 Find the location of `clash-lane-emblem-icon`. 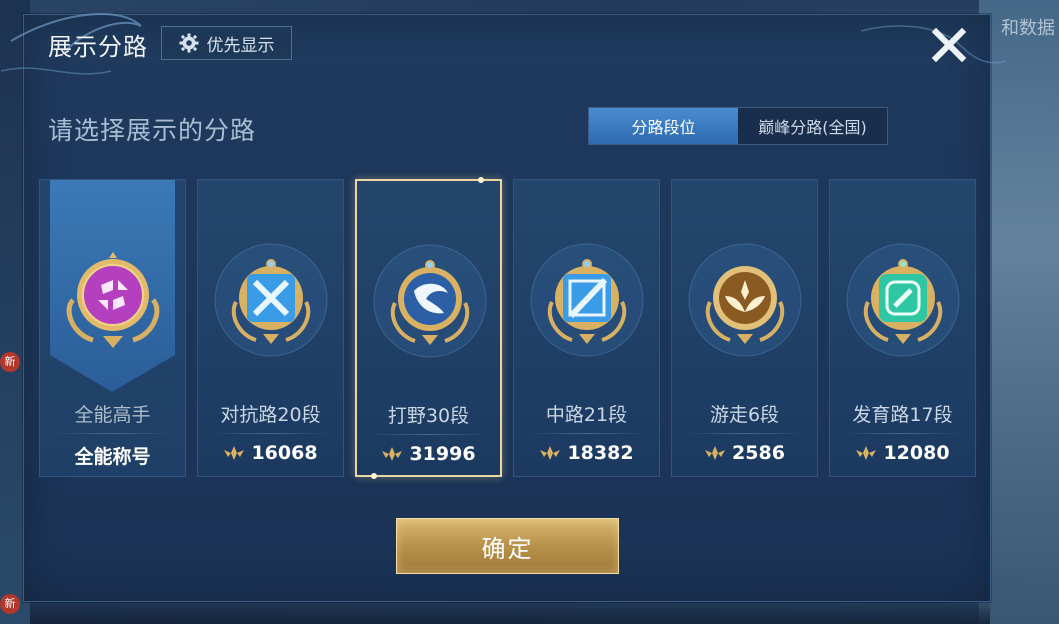

clash-lane-emblem-icon is located at coordinates (271, 300).